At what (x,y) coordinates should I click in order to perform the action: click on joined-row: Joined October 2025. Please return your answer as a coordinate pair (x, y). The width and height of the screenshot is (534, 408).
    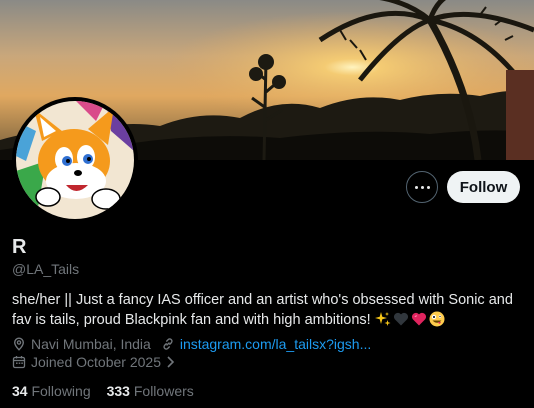
    Looking at the image, I should click on (93, 362).